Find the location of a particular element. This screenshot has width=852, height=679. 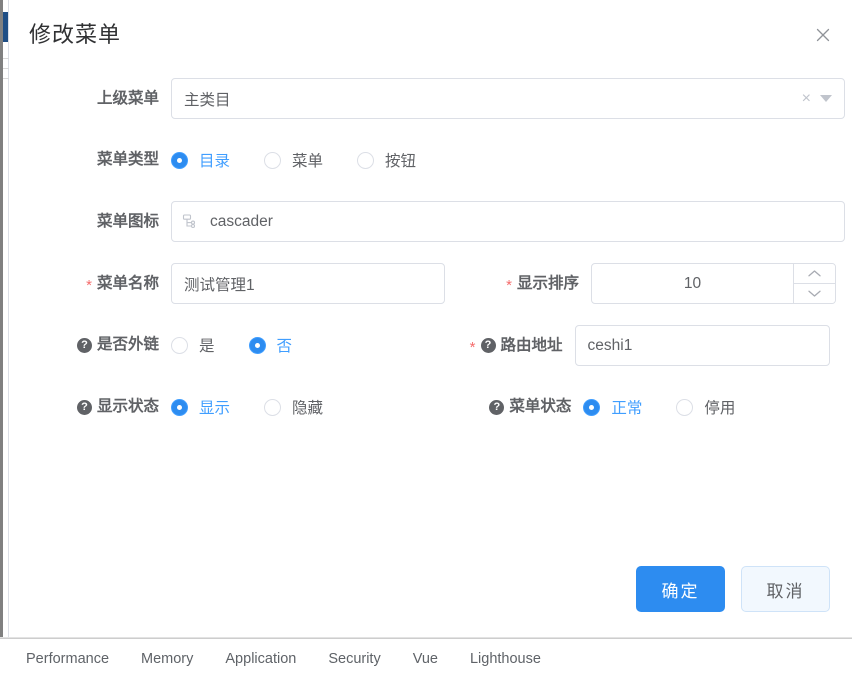

sidebar-accent-strip is located at coordinates (5, 27).